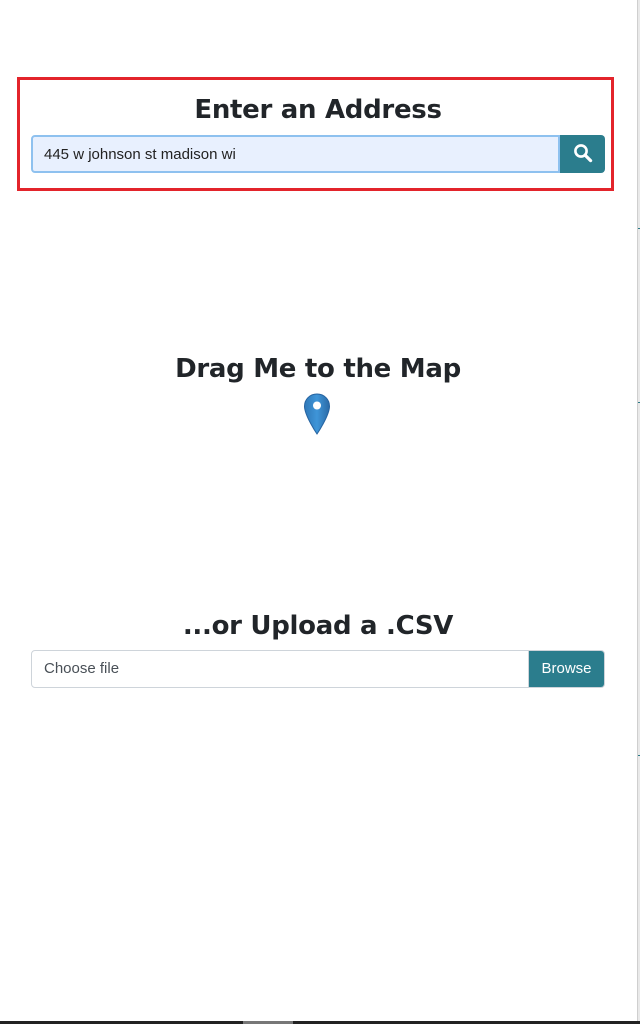 The height and width of the screenshot is (1024, 640). Describe the element at coordinates (318, 369) in the screenshot. I see `drag-title: Drag Me to the Map` at that location.